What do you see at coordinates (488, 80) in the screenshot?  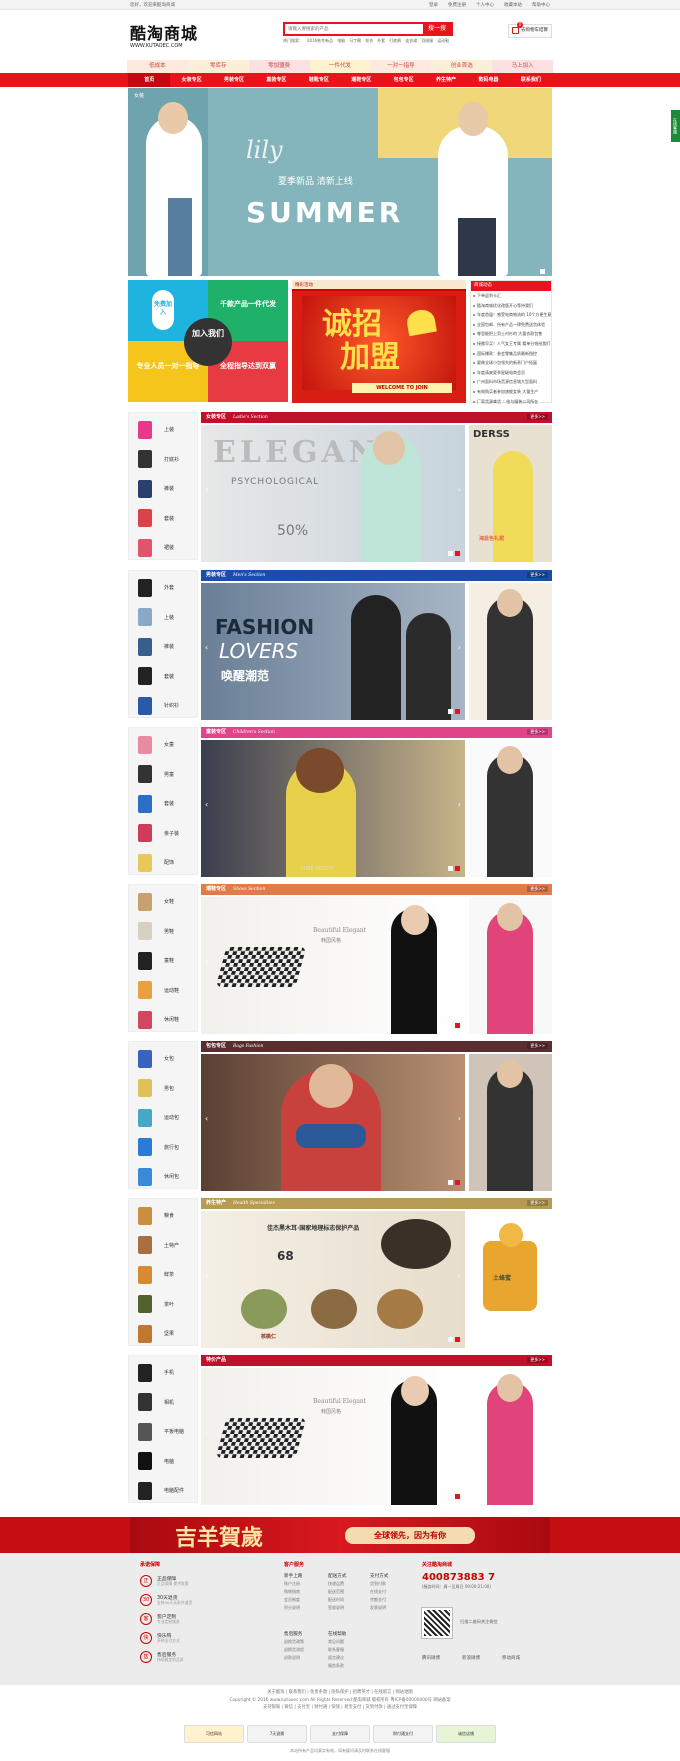 I see `nav-item: 数码电器` at bounding box center [488, 80].